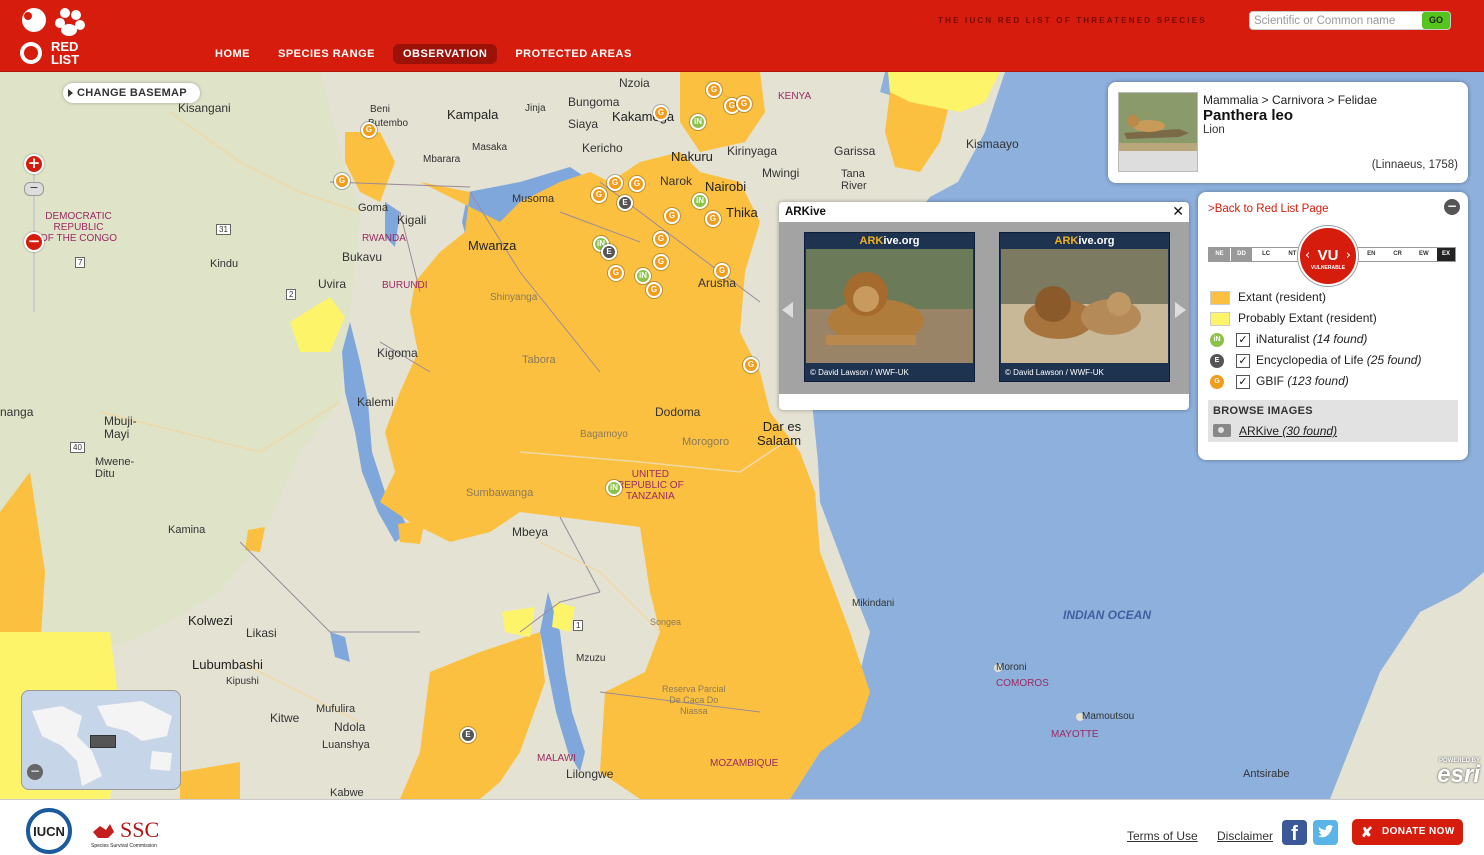 The height and width of the screenshot is (855, 1484). I want to click on change-basemap-button: CHANGE BASEMAP, so click(131, 93).